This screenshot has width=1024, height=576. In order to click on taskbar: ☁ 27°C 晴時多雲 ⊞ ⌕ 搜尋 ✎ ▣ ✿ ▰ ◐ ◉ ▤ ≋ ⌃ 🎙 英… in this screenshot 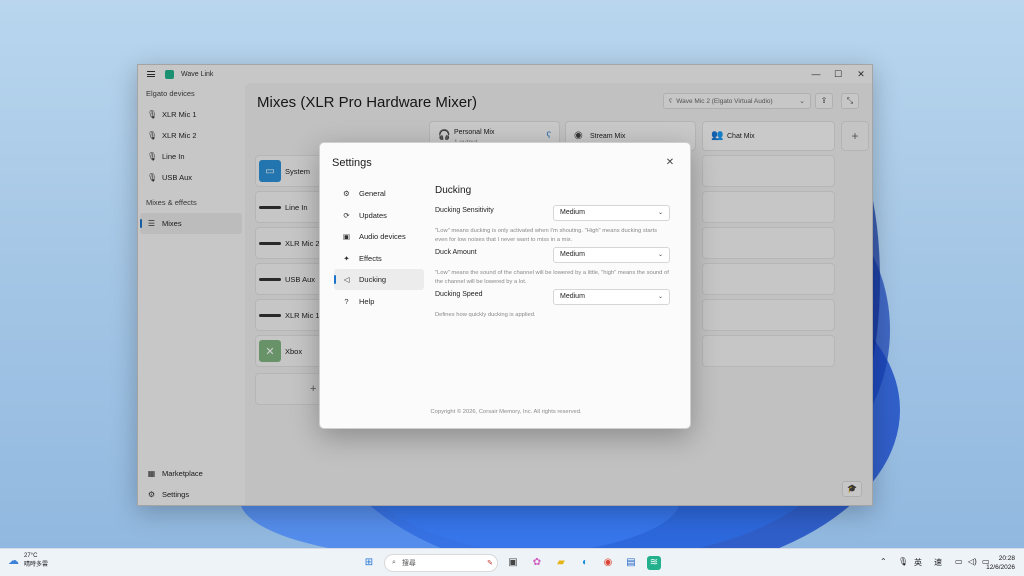, I will do `click(512, 562)`.